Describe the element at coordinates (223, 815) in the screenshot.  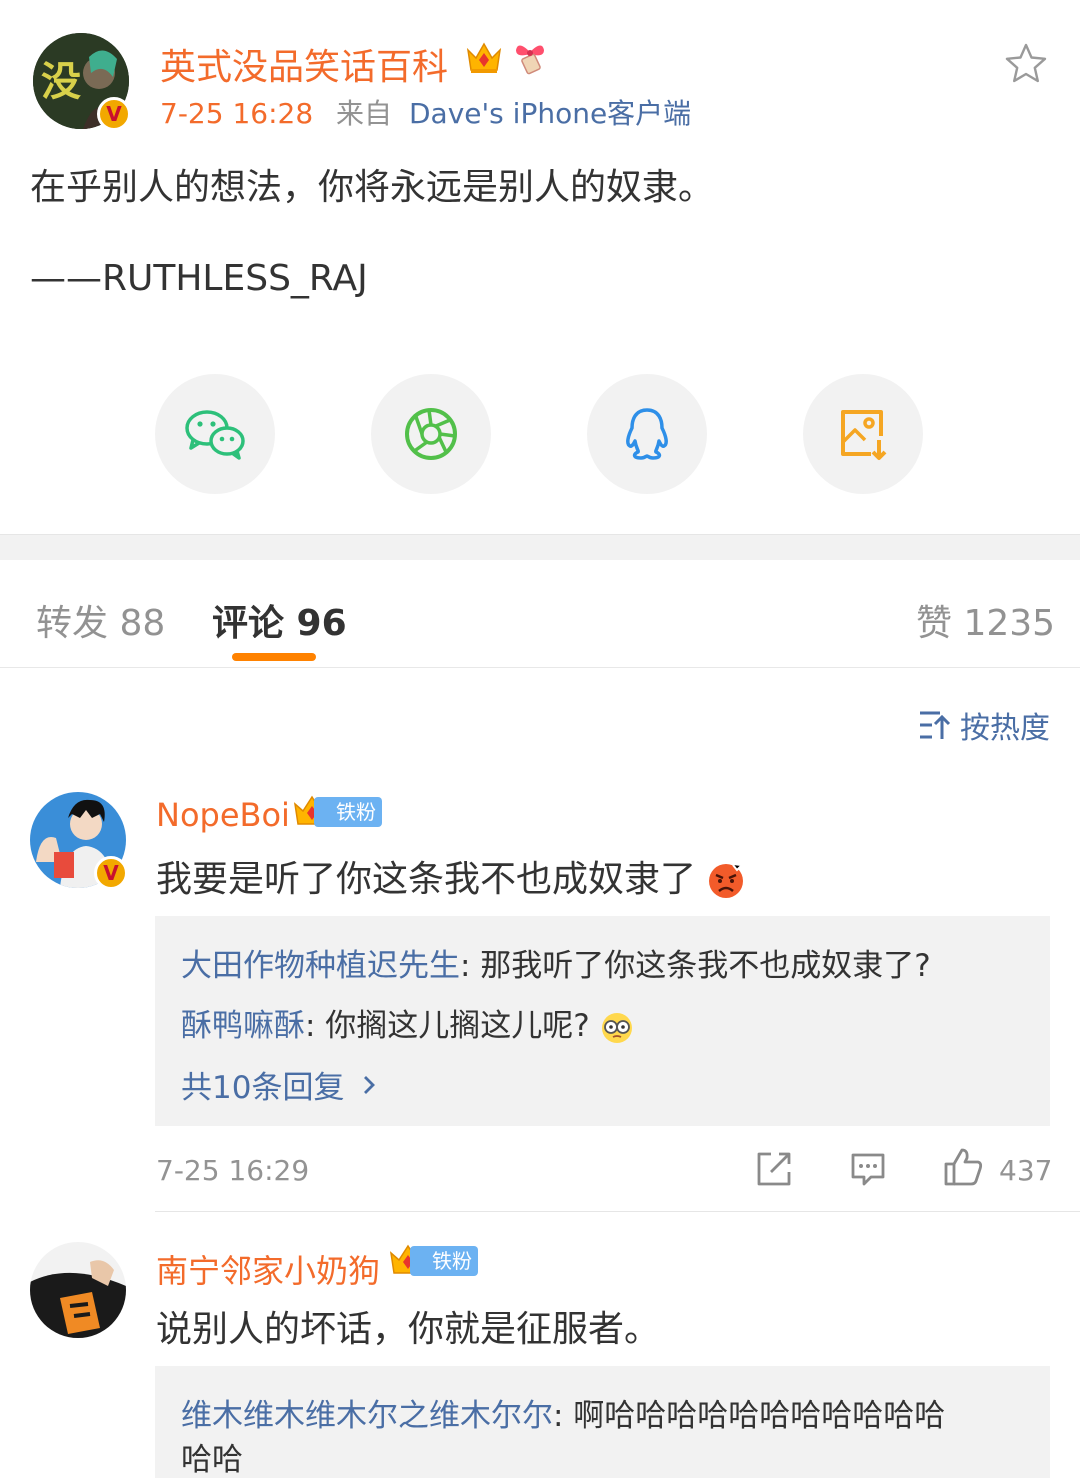
I see `comment-username: NopeBoi` at that location.